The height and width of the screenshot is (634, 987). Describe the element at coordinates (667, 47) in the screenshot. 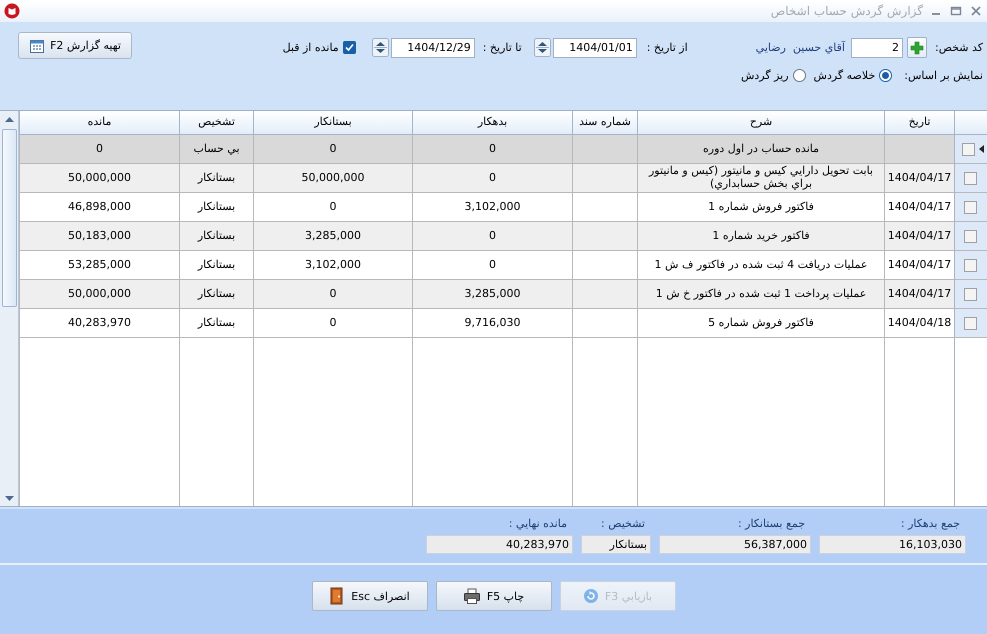

I see `from-date-label: از تاريخ :` at that location.